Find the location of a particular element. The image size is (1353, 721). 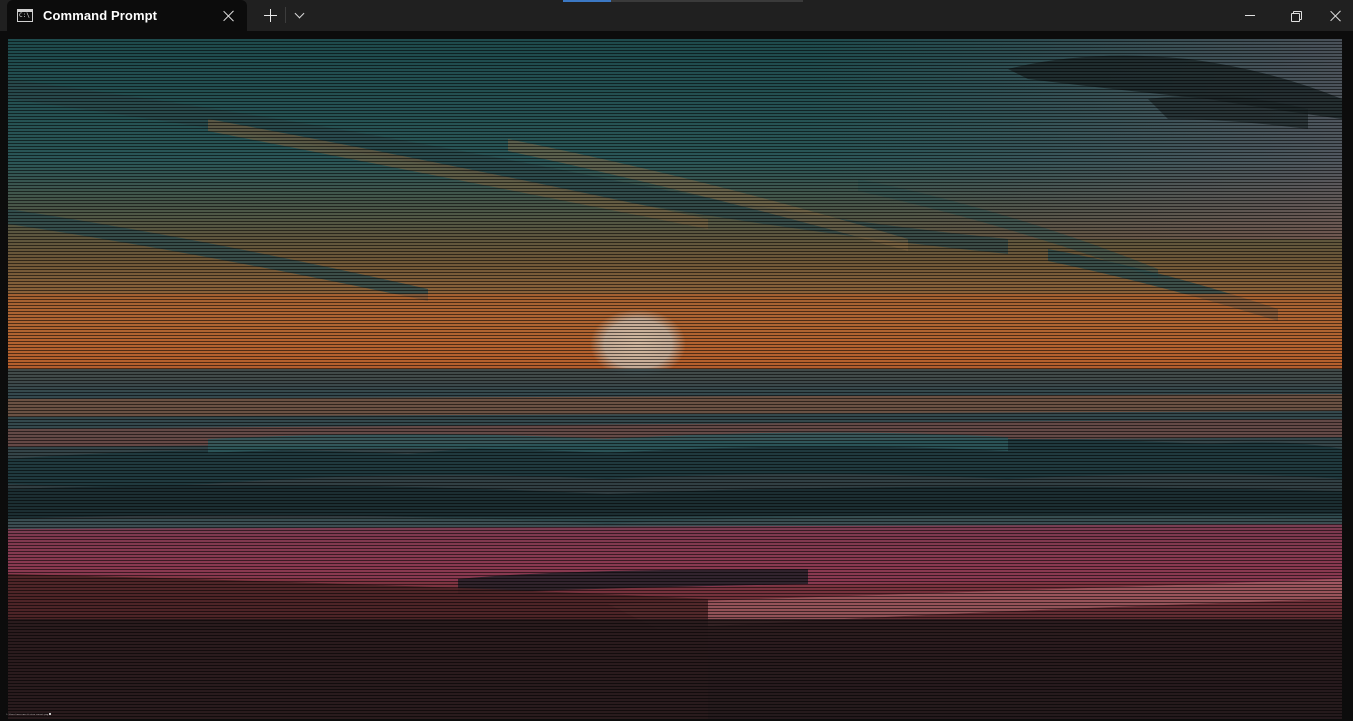

cmd-icon-label: C:\ is located at coordinates (24, 15).